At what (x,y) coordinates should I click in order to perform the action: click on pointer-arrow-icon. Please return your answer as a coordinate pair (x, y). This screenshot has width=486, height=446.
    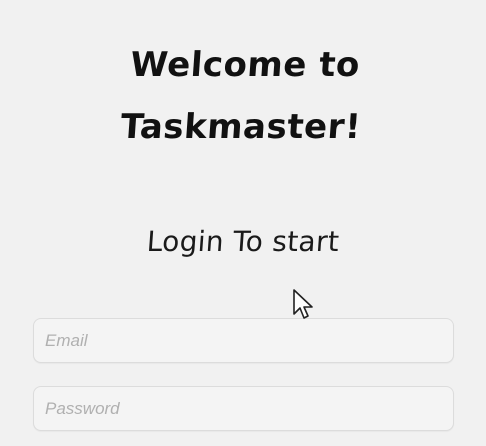
    Looking at the image, I should click on (303, 304).